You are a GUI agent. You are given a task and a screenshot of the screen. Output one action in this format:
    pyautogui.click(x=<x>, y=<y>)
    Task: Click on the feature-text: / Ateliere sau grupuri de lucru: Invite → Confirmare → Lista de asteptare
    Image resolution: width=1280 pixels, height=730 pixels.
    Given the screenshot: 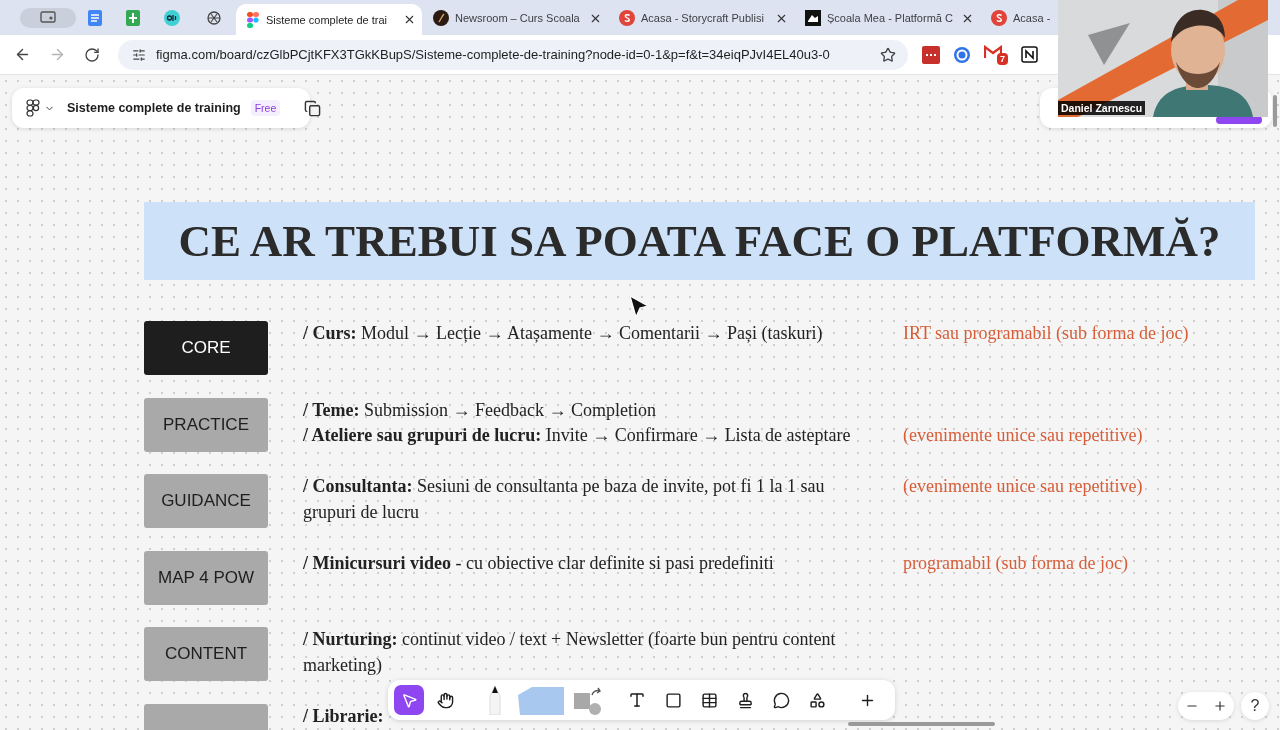 What is the action you would take?
    pyautogui.click(x=577, y=436)
    